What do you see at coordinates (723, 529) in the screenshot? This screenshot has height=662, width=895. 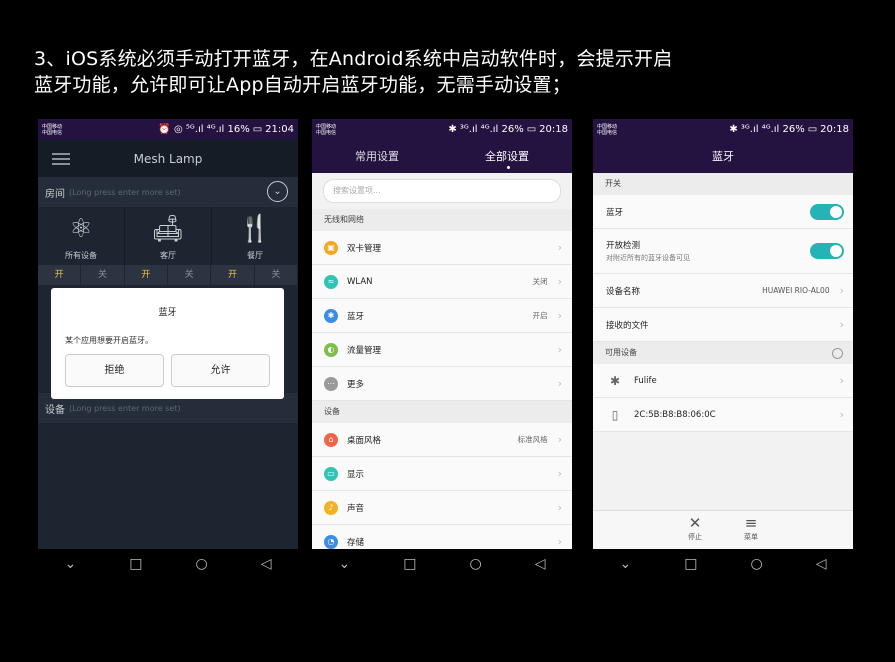 I see `bottom-action-bar: ✕ 停止 ≡ 菜单` at bounding box center [723, 529].